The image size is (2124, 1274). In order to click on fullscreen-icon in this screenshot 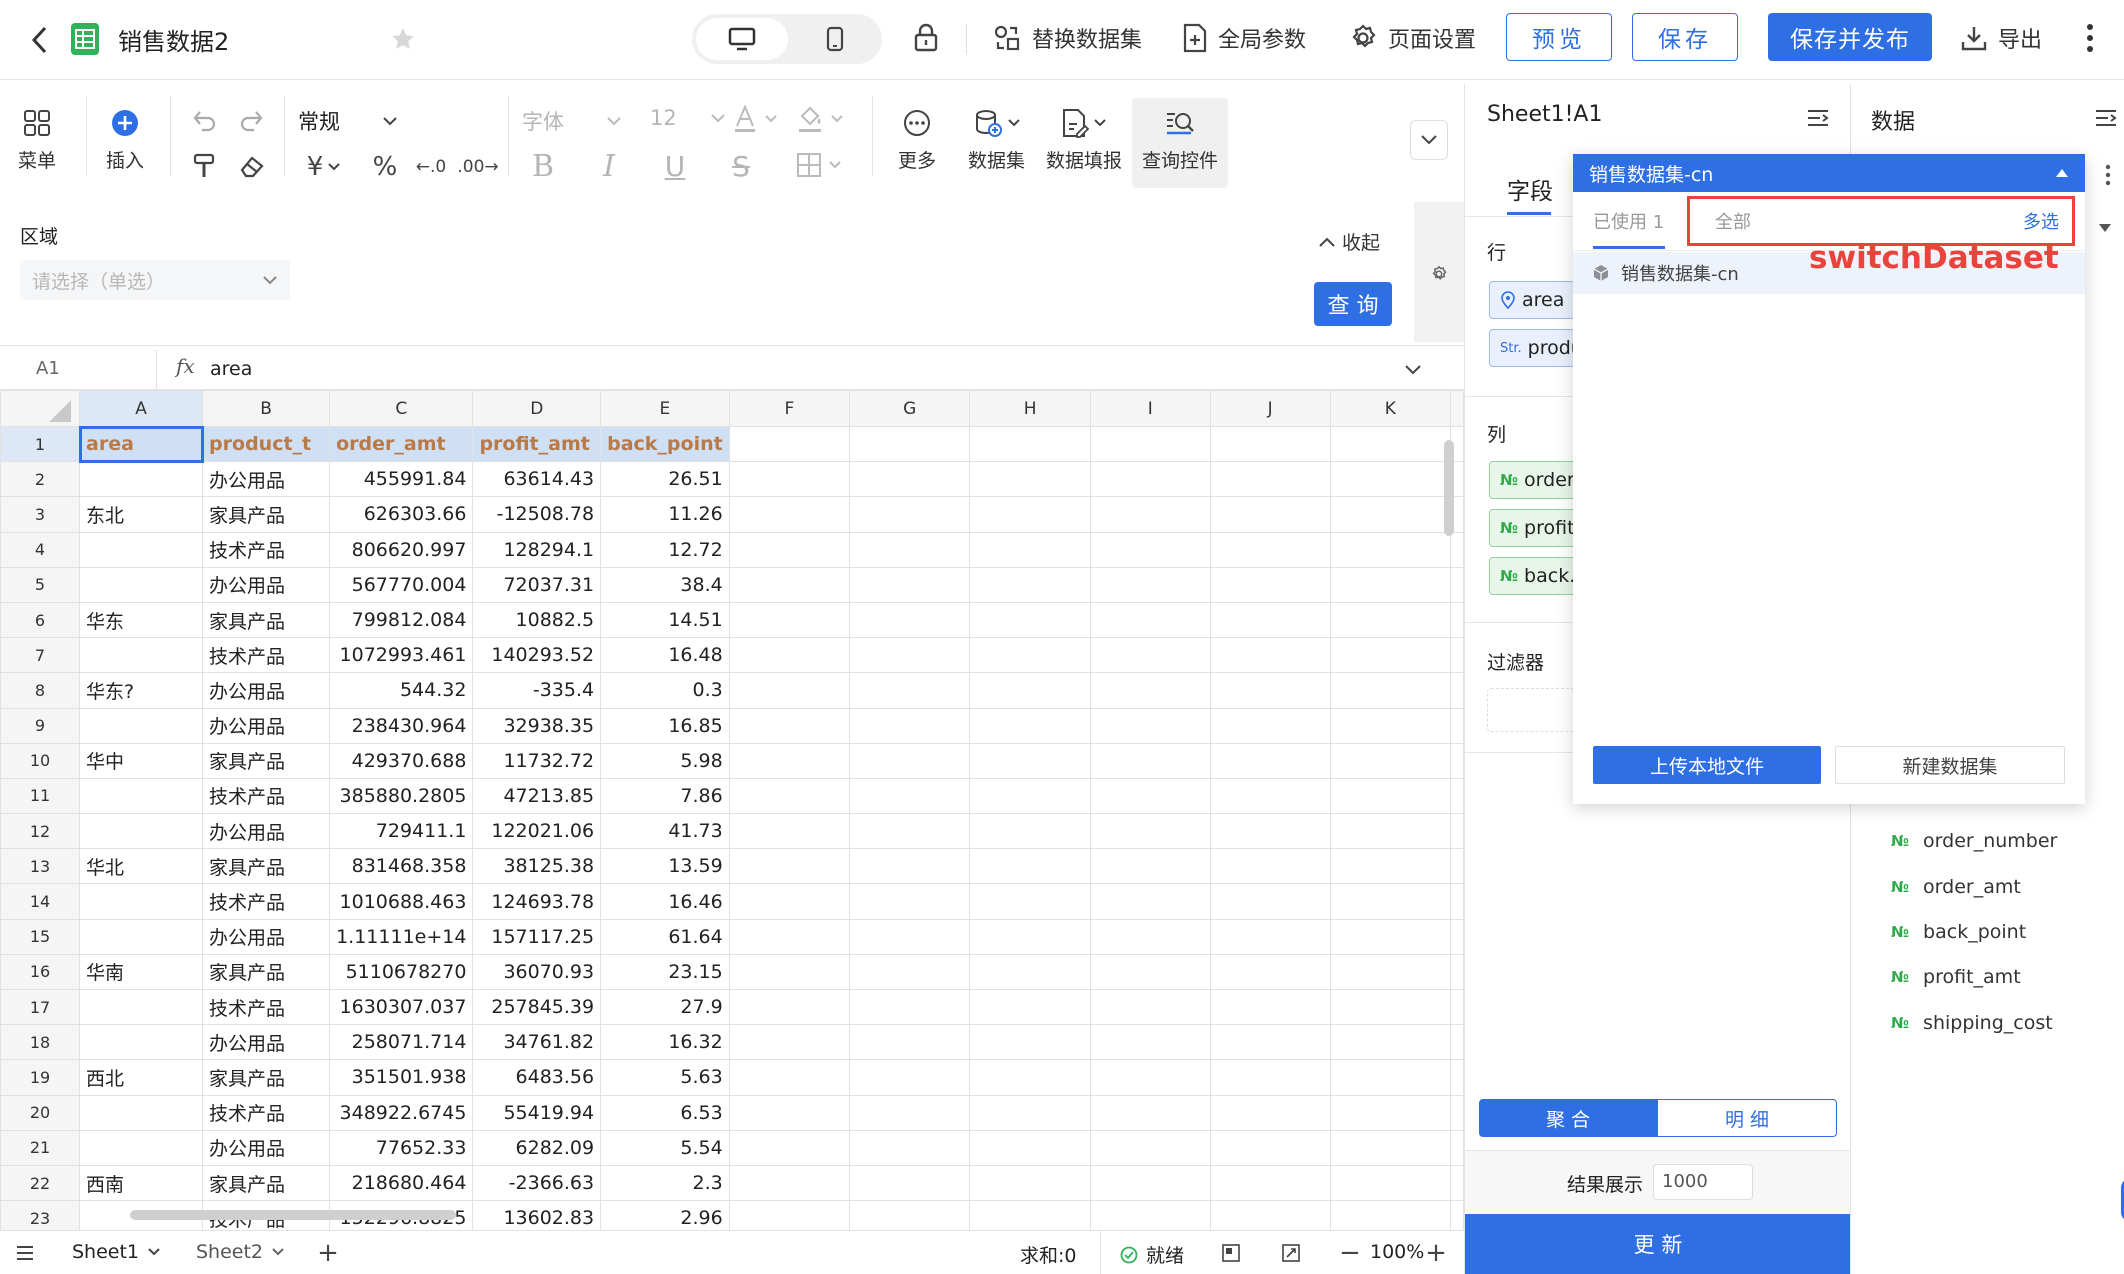, I will do `click(1291, 1253)`.